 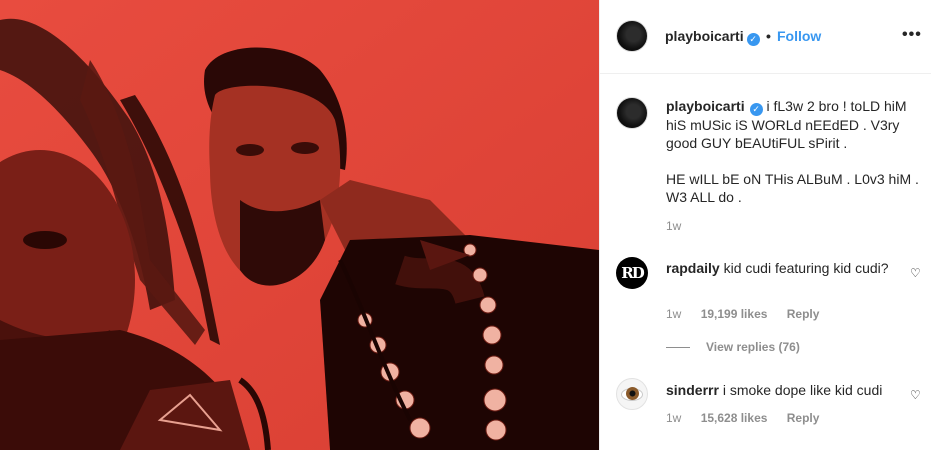 What do you see at coordinates (704, 36) in the screenshot?
I see `author-username: playboicarti` at bounding box center [704, 36].